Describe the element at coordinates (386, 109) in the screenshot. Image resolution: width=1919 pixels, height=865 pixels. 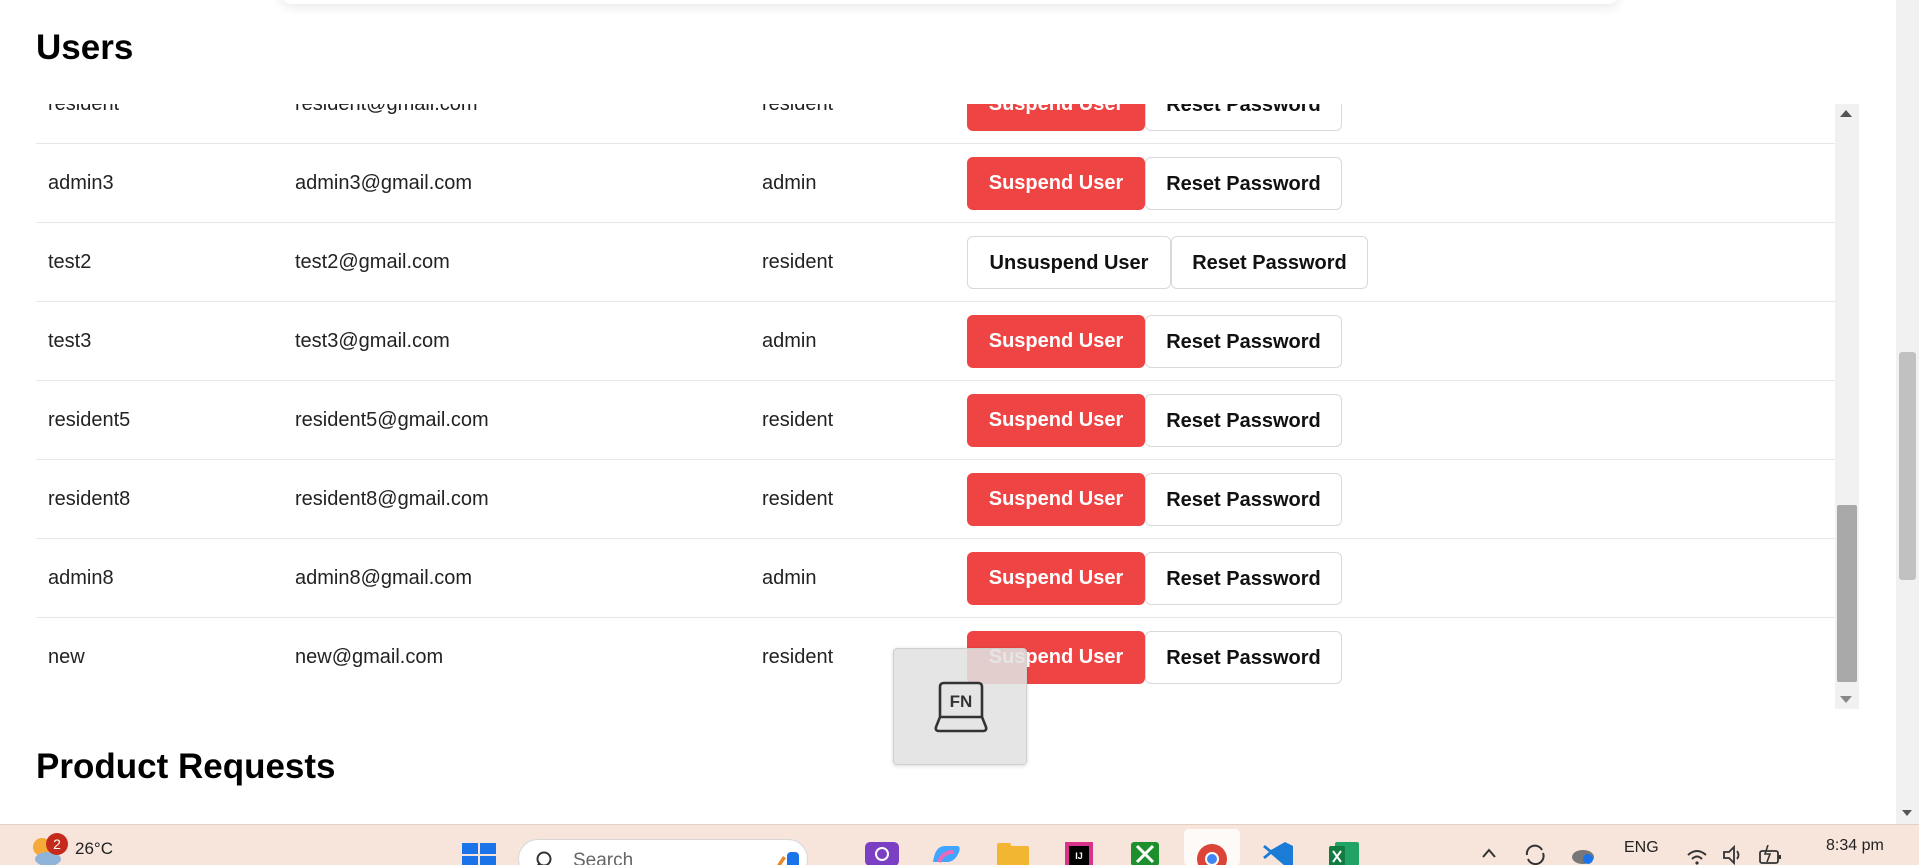
I see `email-cell: resident@gmail.com` at that location.